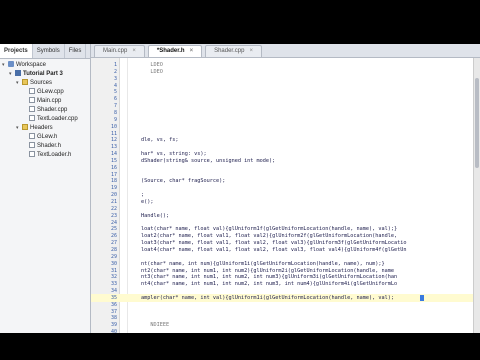 The width and height of the screenshot is (480, 360). Describe the element at coordinates (16, 51) in the screenshot. I see `tab-projects: Projects` at that location.